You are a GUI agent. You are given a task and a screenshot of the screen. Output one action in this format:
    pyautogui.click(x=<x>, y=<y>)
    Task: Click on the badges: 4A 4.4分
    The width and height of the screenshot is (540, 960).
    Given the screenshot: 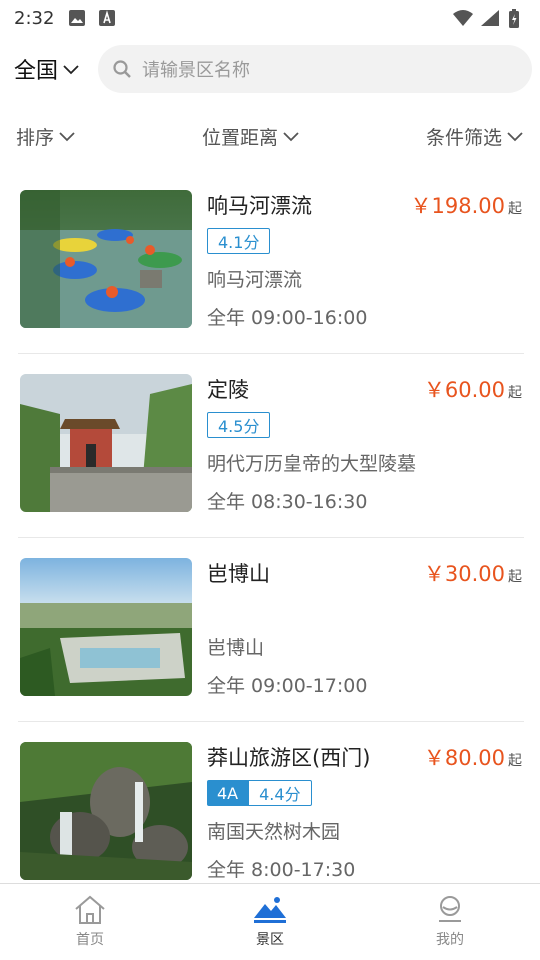 What is the action you would take?
    pyautogui.click(x=259, y=793)
    